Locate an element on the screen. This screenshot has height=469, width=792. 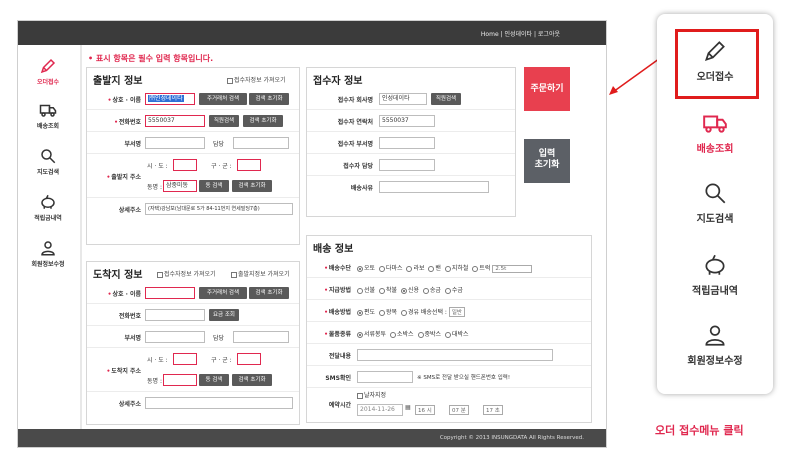
delivery-reason-input is located at coordinates (434, 187).